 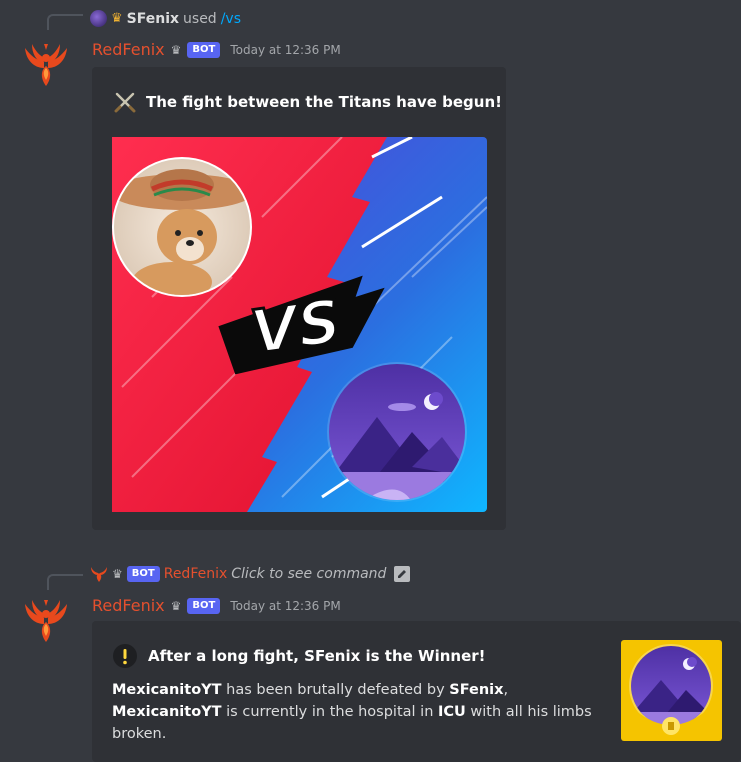 I want to click on embed-title-text: The fight between the Titans have begun!, so click(x=324, y=102).